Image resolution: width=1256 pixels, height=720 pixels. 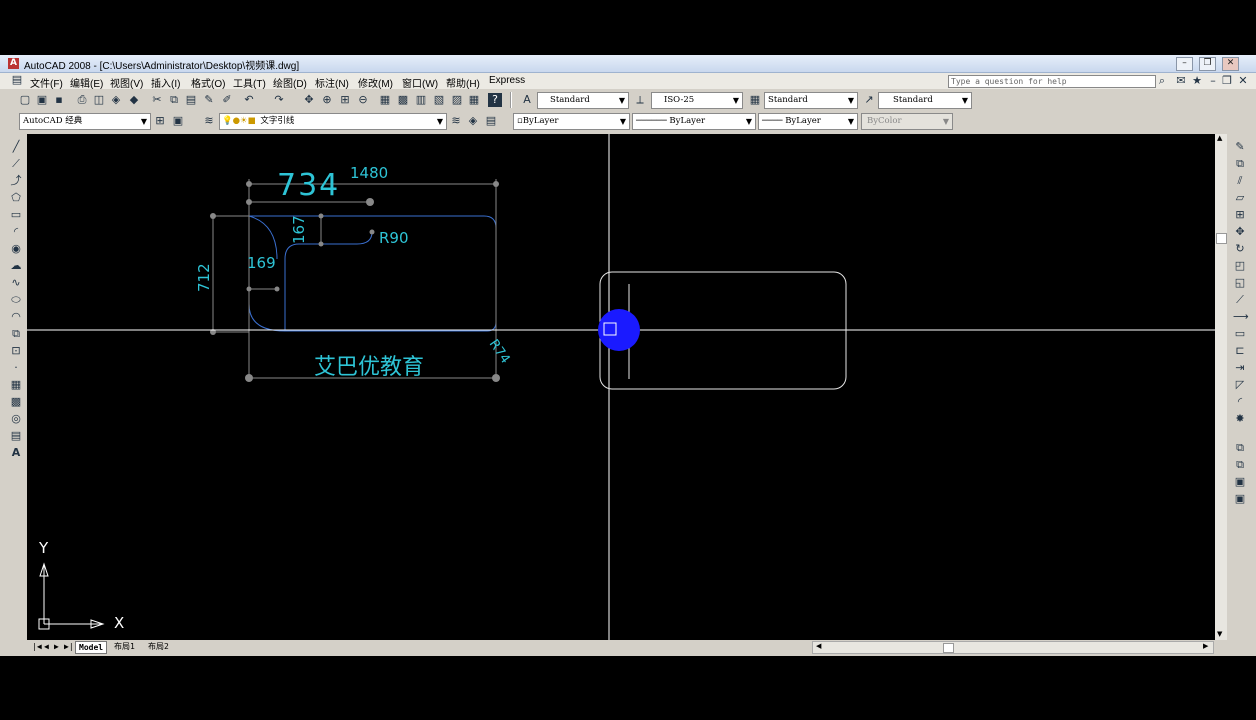 What do you see at coordinates (16, 249) in the screenshot?
I see `circle-icon: ◉` at bounding box center [16, 249].